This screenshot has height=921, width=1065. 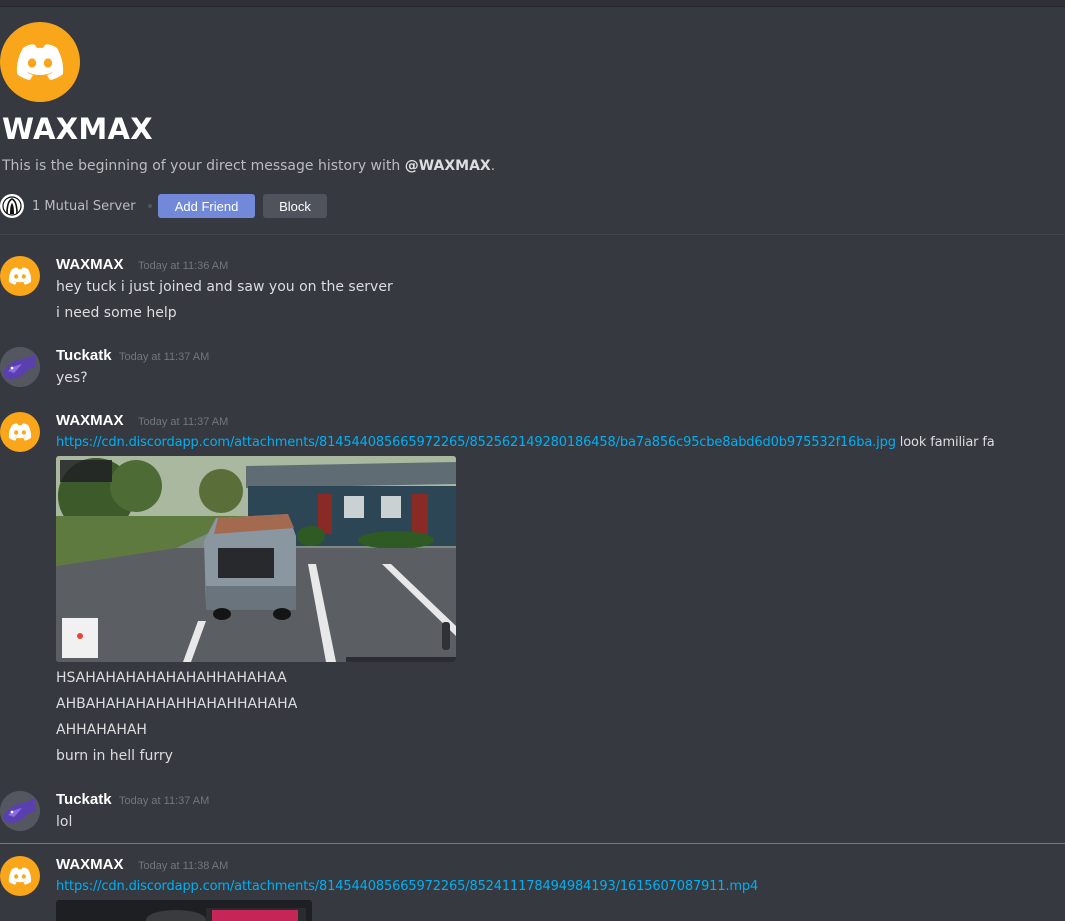 I want to click on profile-name: WAXMAX, so click(x=77, y=129).